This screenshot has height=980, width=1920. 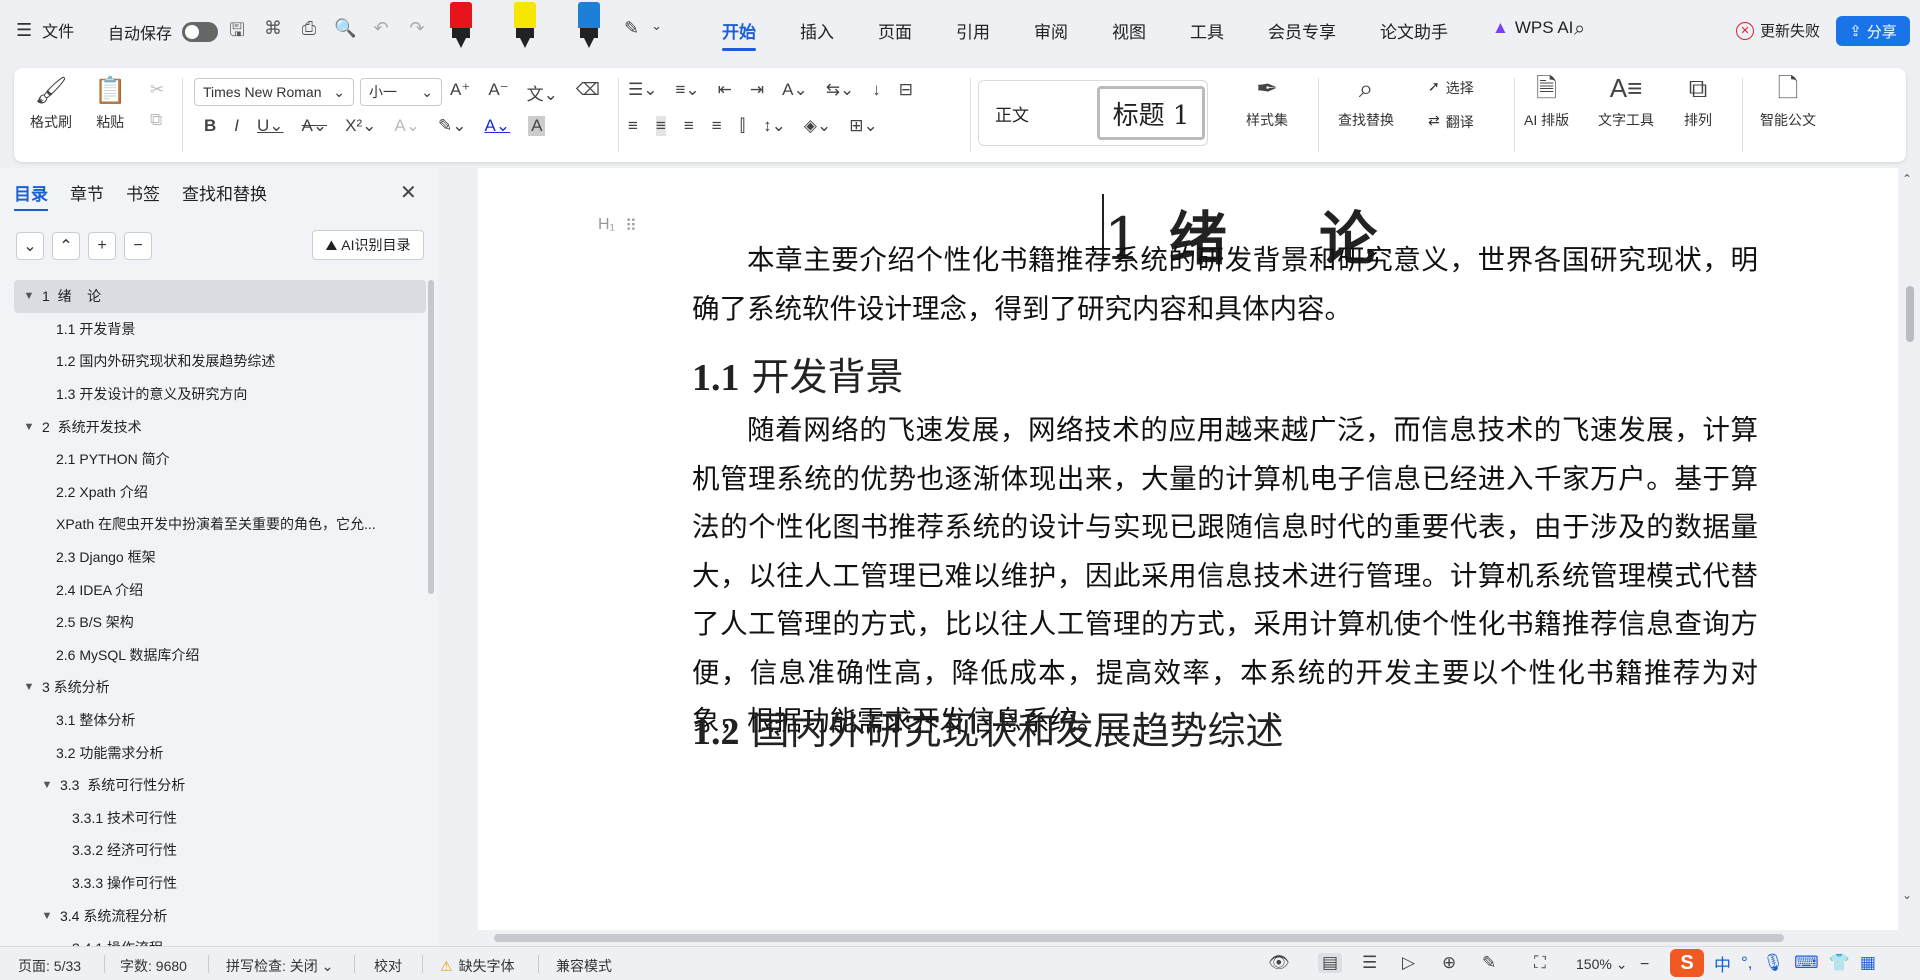 What do you see at coordinates (725, 90) in the screenshot?
I see `decrease-indent-icon: ⇤` at bounding box center [725, 90].